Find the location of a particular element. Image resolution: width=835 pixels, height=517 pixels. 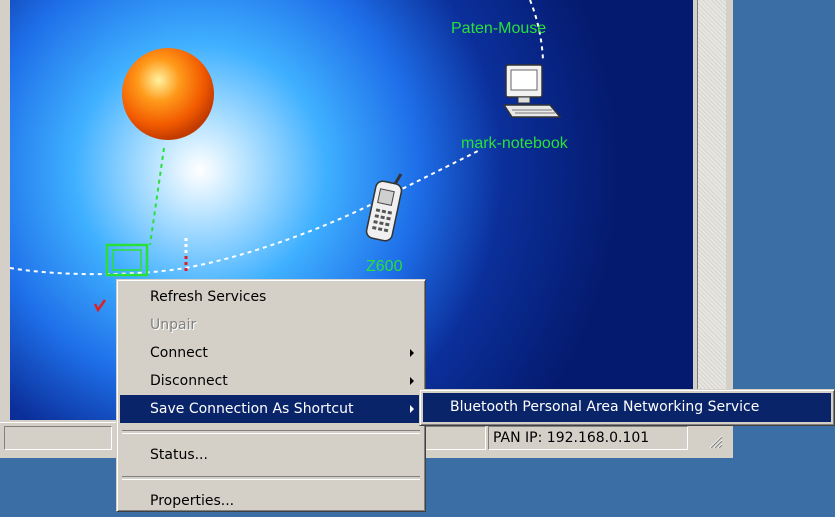

computer-icon is located at coordinates (532, 91).